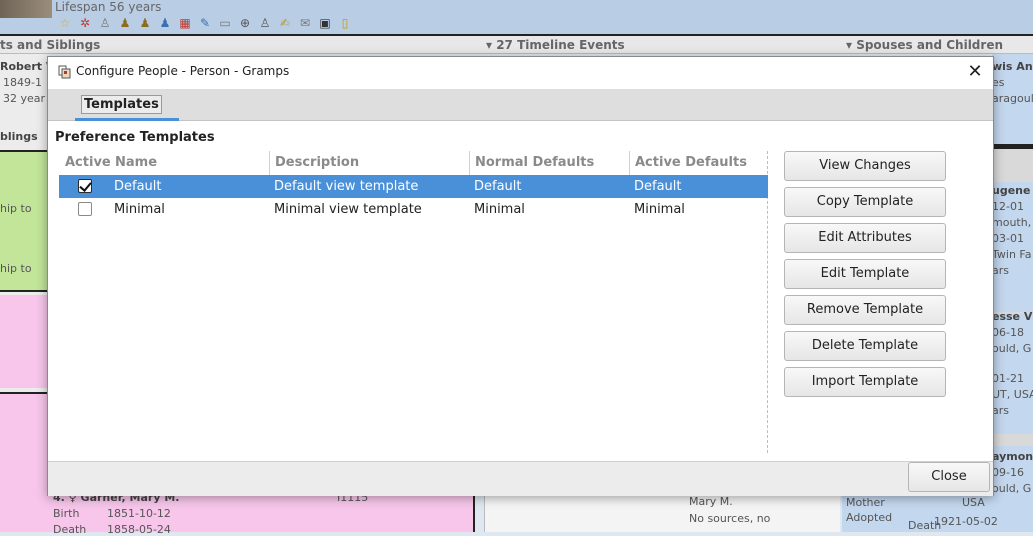  What do you see at coordinates (348, 209) in the screenshot?
I see `row-description: Minimal view template` at bounding box center [348, 209].